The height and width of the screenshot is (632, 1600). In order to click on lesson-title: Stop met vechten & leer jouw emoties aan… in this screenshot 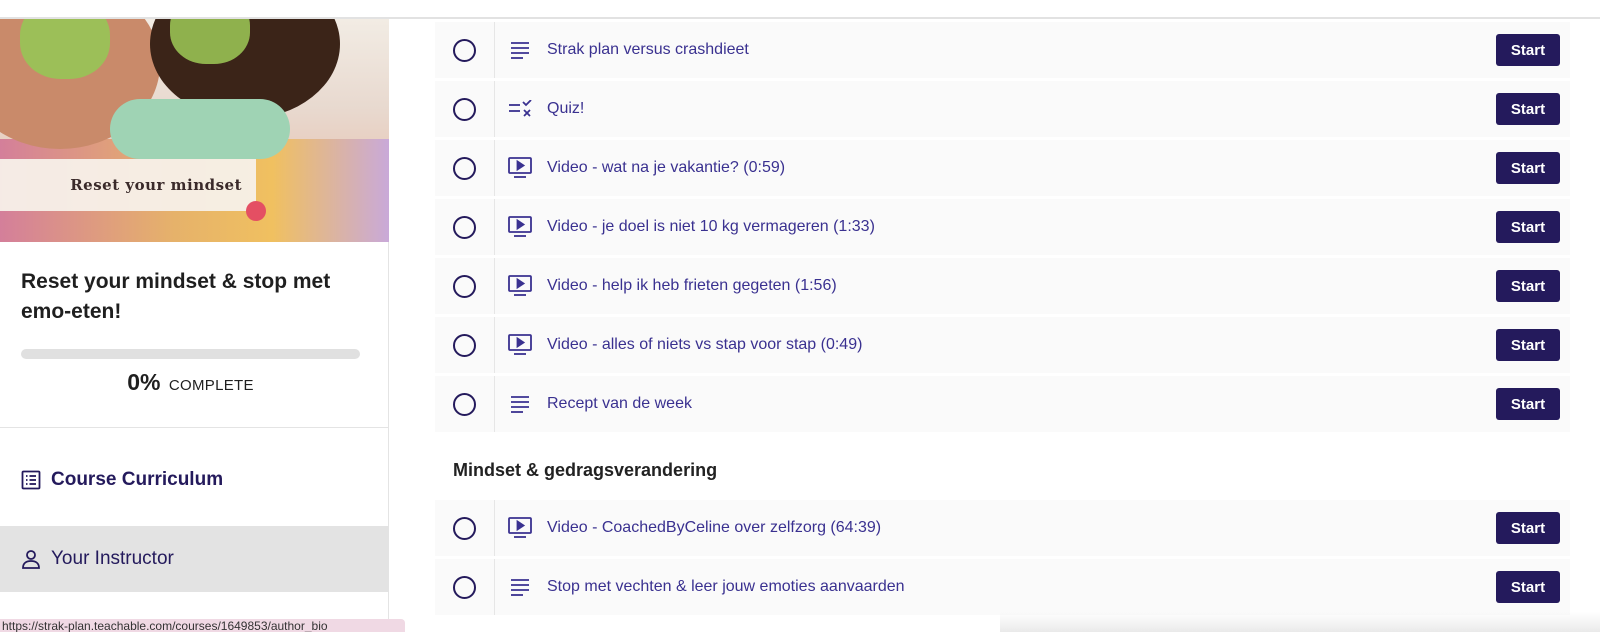, I will do `click(726, 586)`.